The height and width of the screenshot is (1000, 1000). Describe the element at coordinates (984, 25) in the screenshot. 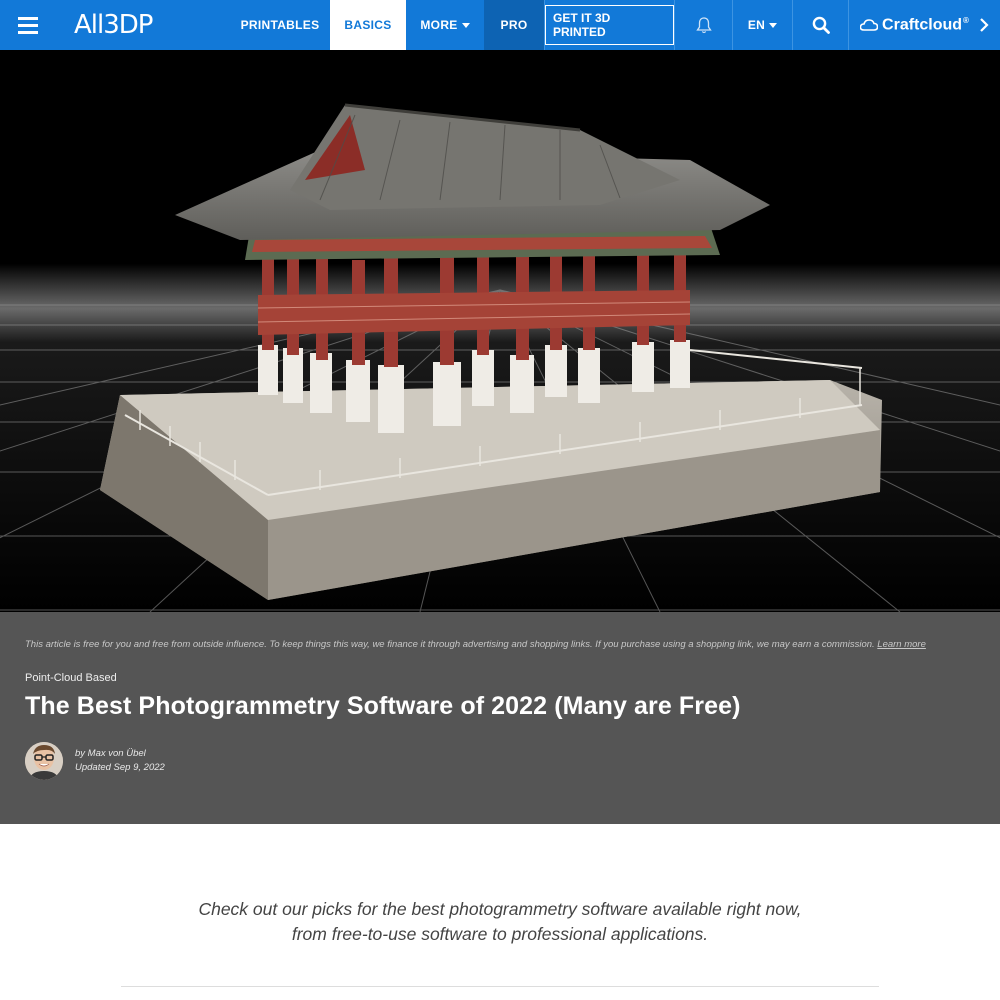

I see `chevron-right-icon` at that location.